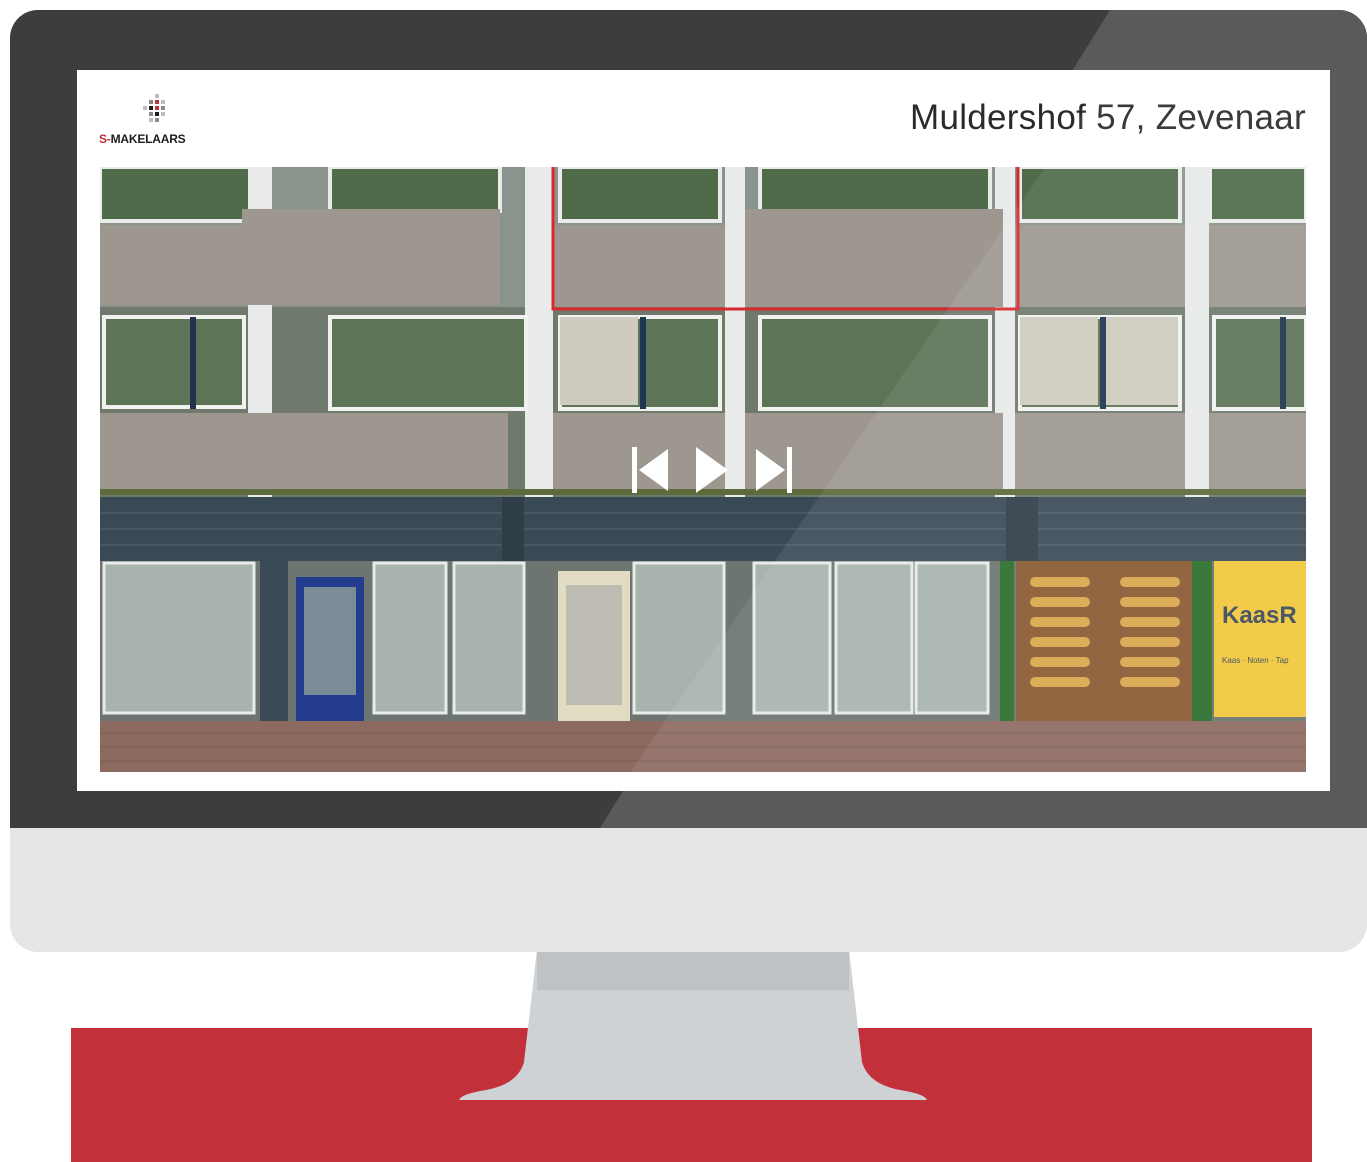 Image resolution: width=1367 pixels, height=1162 pixels. Describe the element at coordinates (105, 139) in the screenshot. I see `brand-prefix: S-` at that location.